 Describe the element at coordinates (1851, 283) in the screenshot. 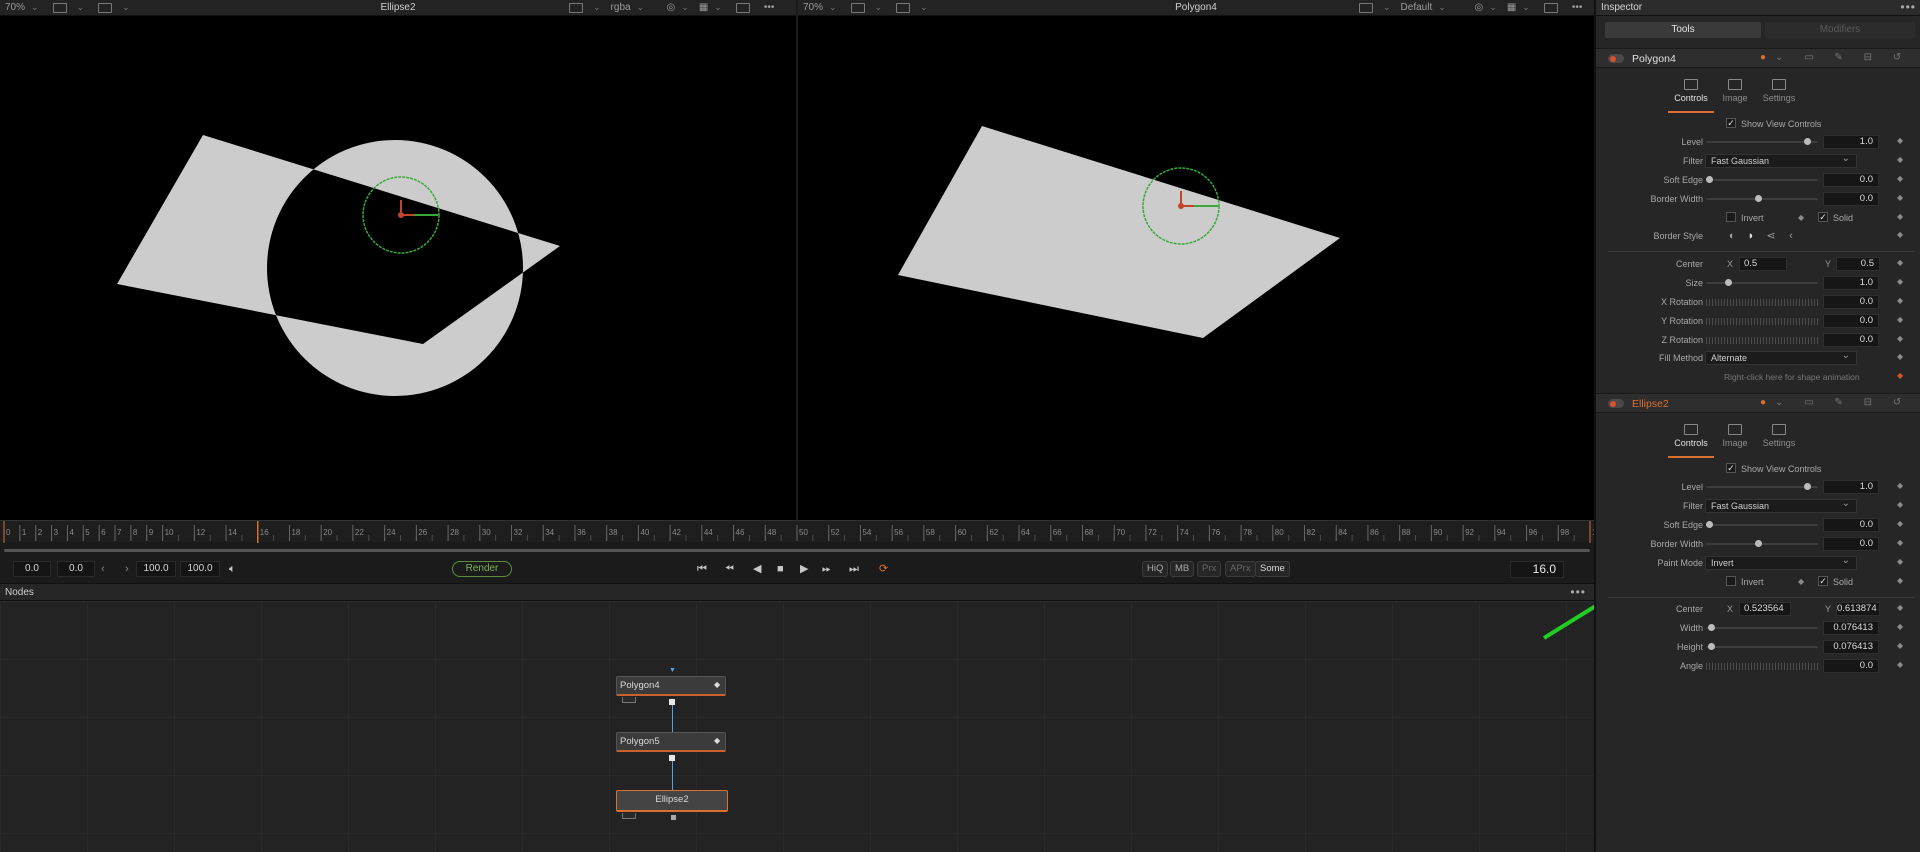

I see `size-value: 1.0` at that location.